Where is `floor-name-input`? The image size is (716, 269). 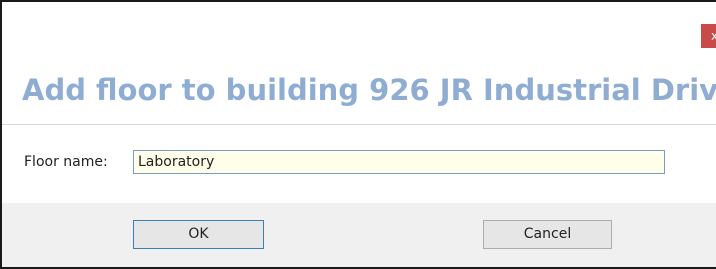
floor-name-input is located at coordinates (399, 162).